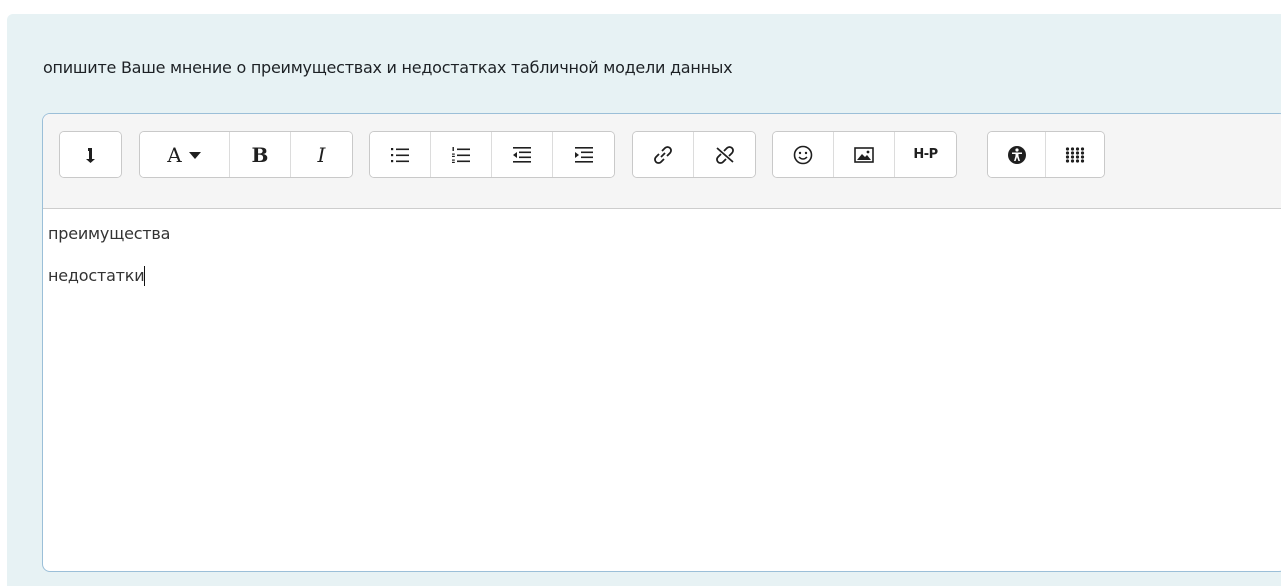  I want to click on indent-button, so click(583, 154).